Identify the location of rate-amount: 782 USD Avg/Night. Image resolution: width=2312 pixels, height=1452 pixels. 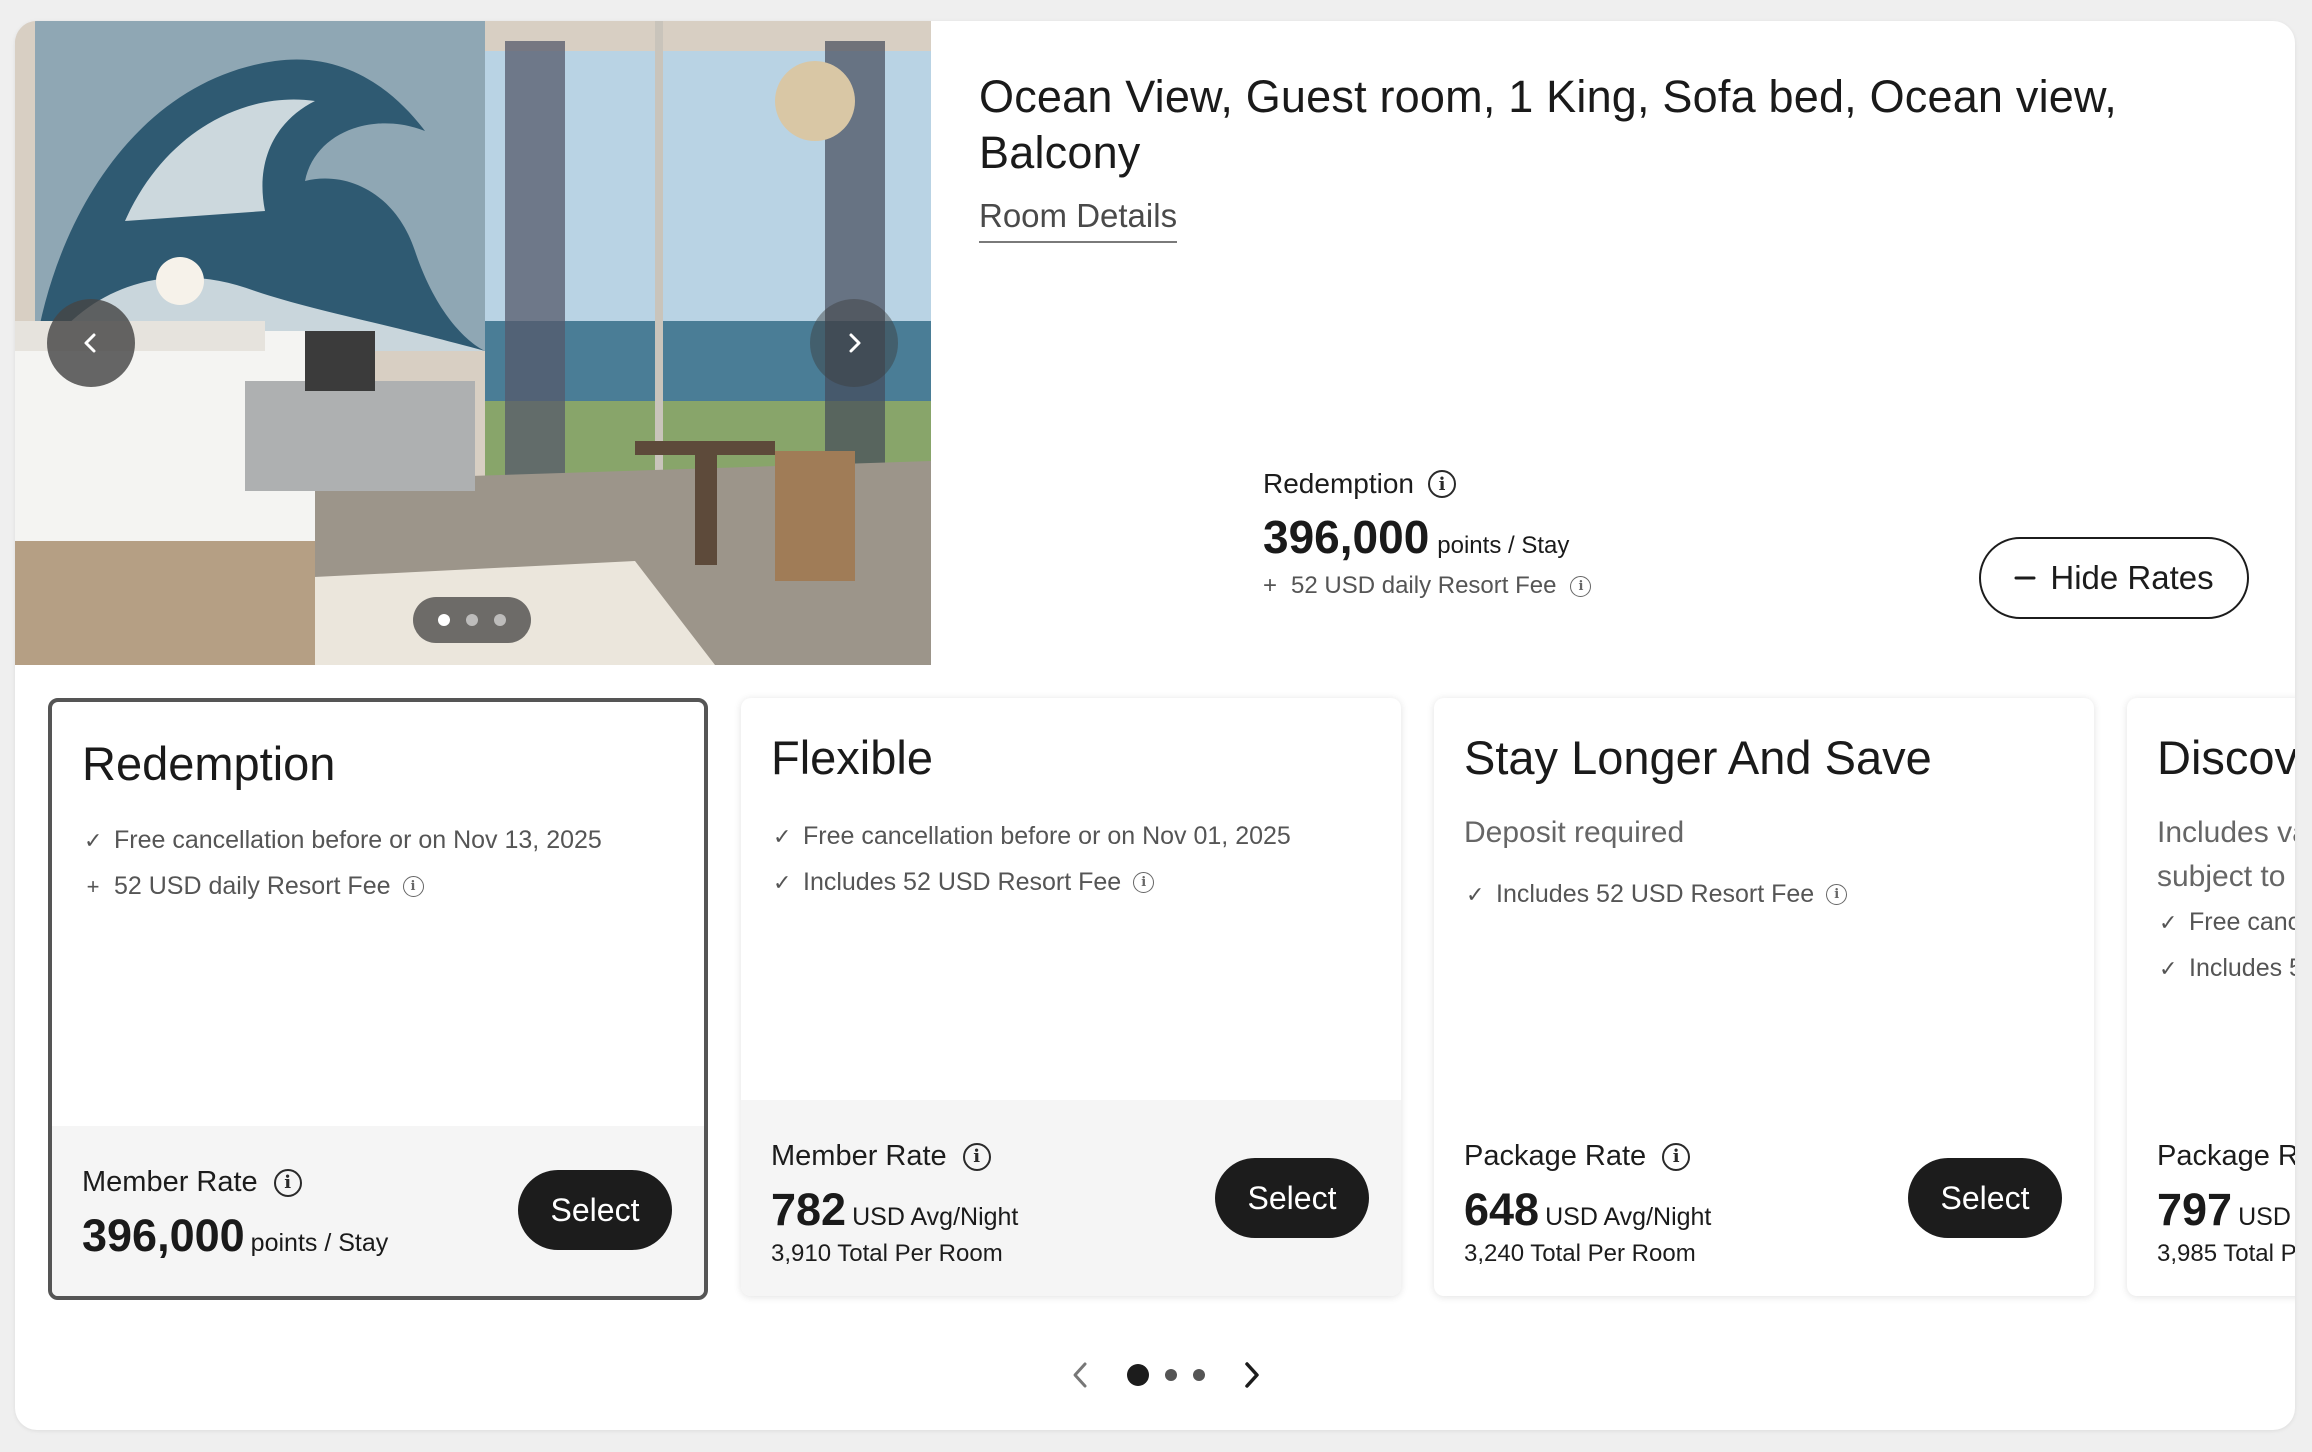
(894, 1210).